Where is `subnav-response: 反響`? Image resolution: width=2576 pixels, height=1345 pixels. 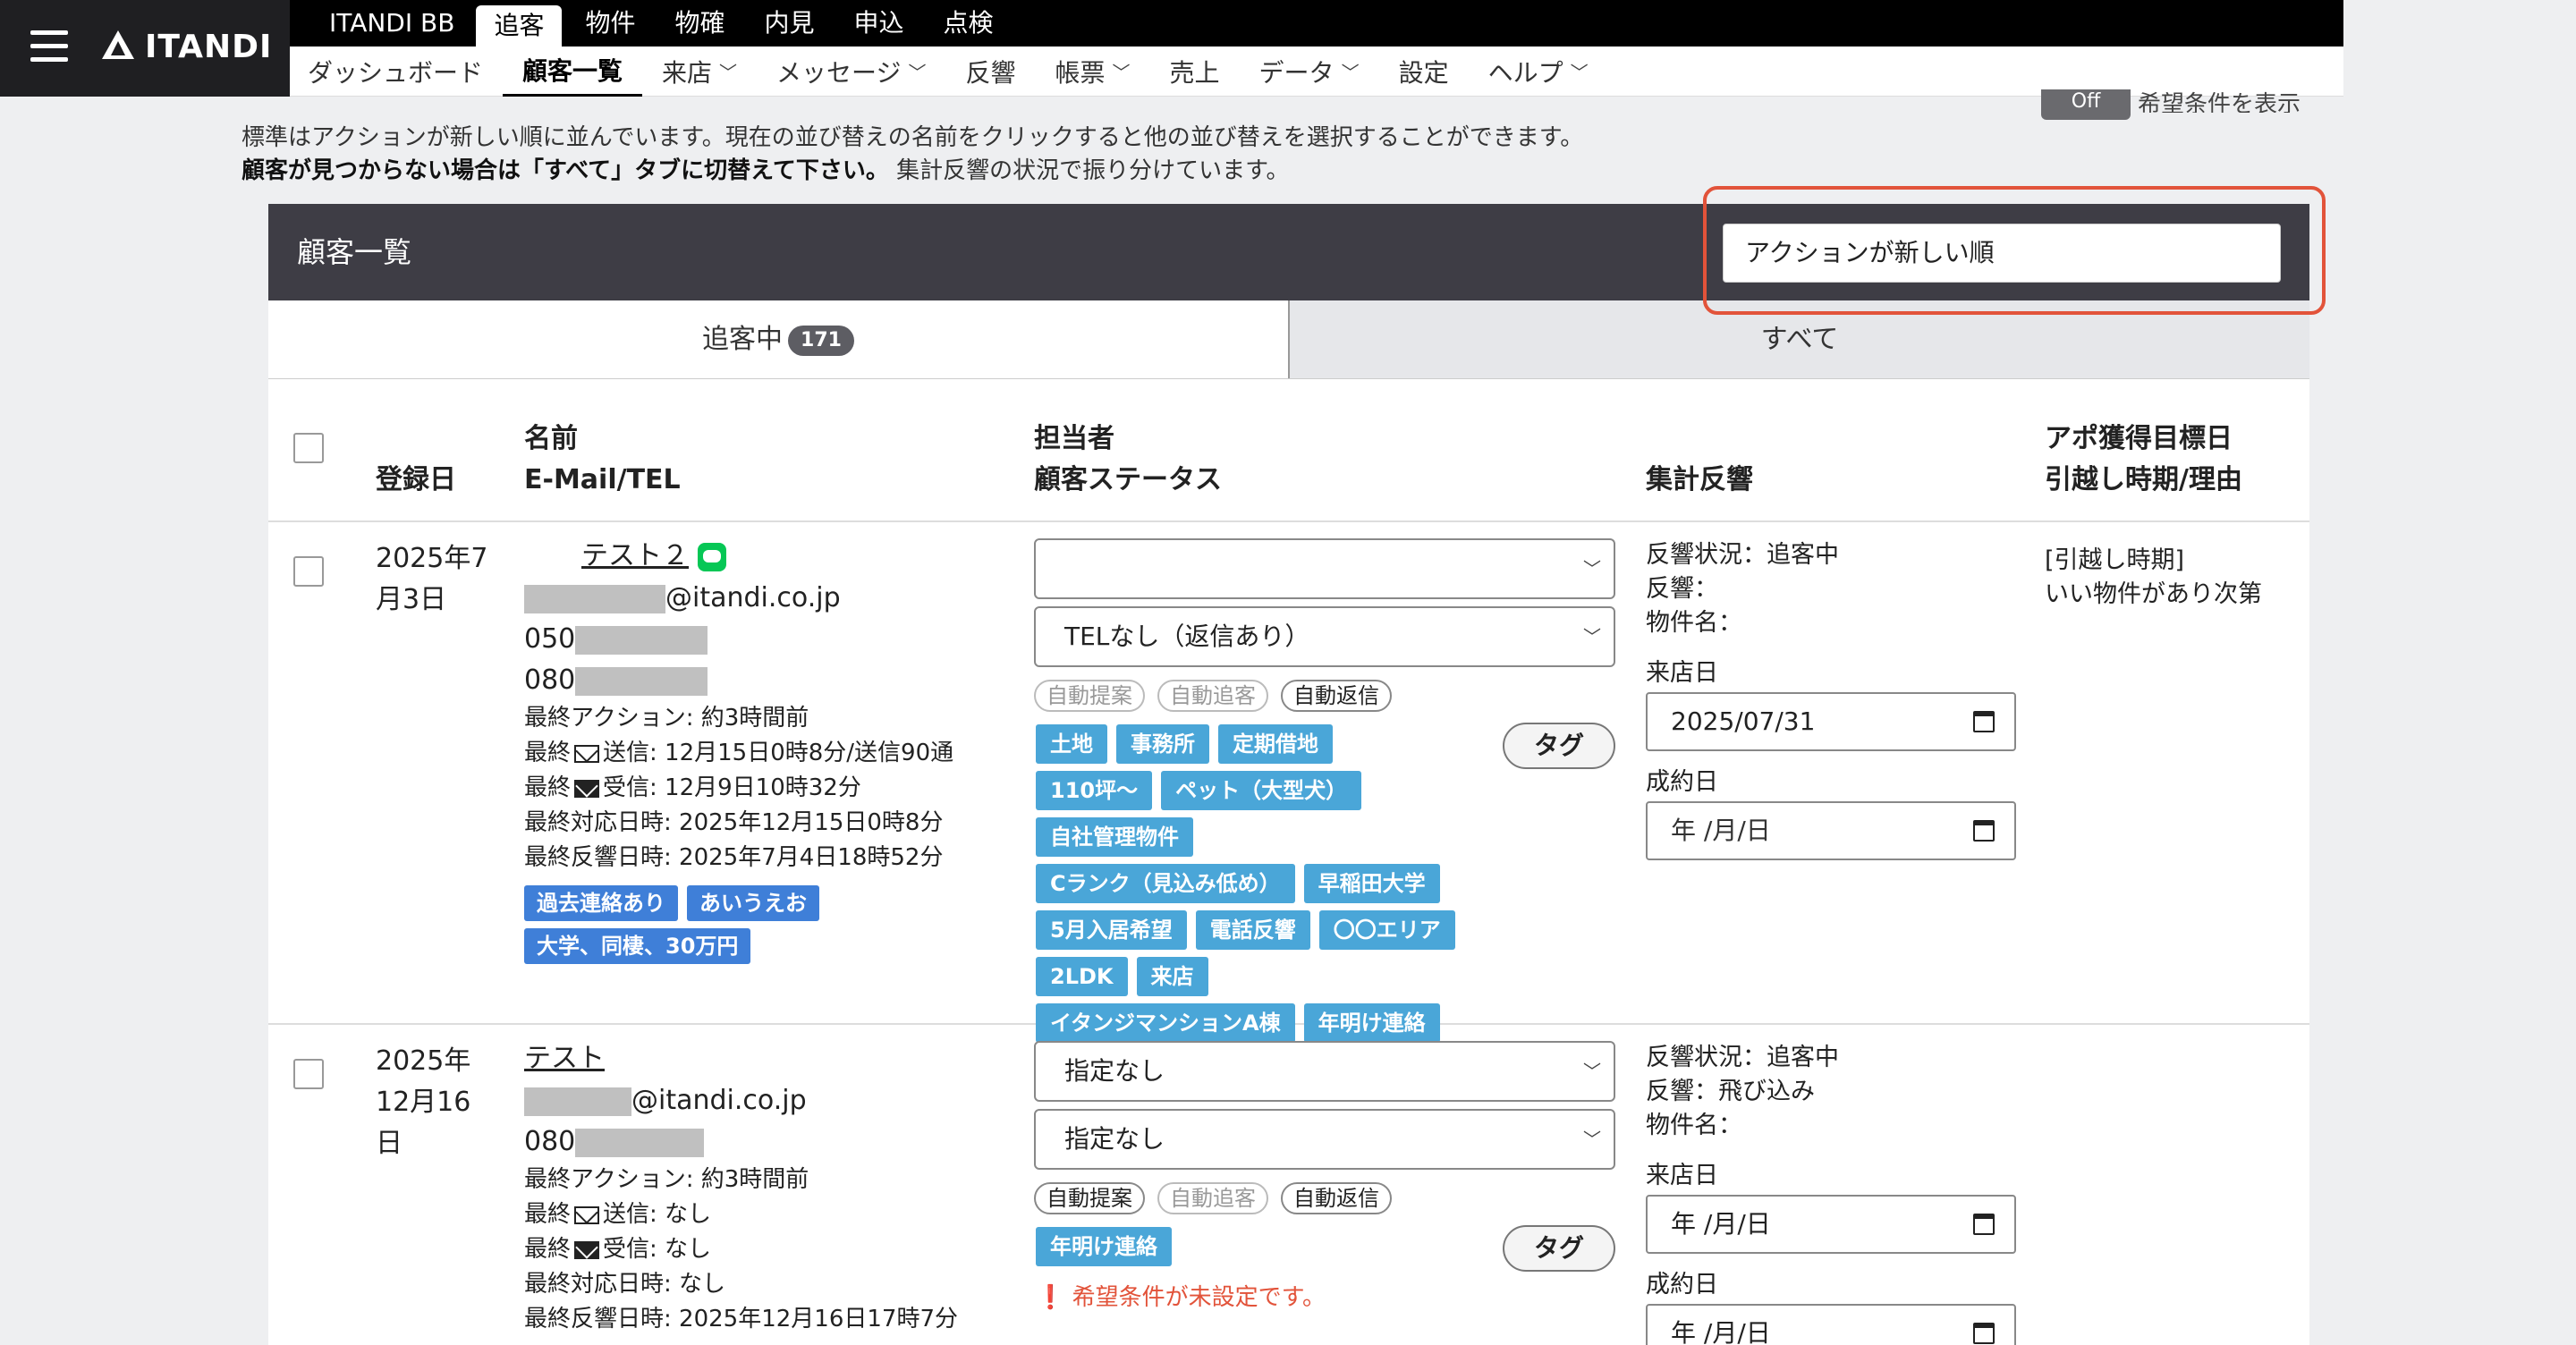 subnav-response: 反響 is located at coordinates (991, 72).